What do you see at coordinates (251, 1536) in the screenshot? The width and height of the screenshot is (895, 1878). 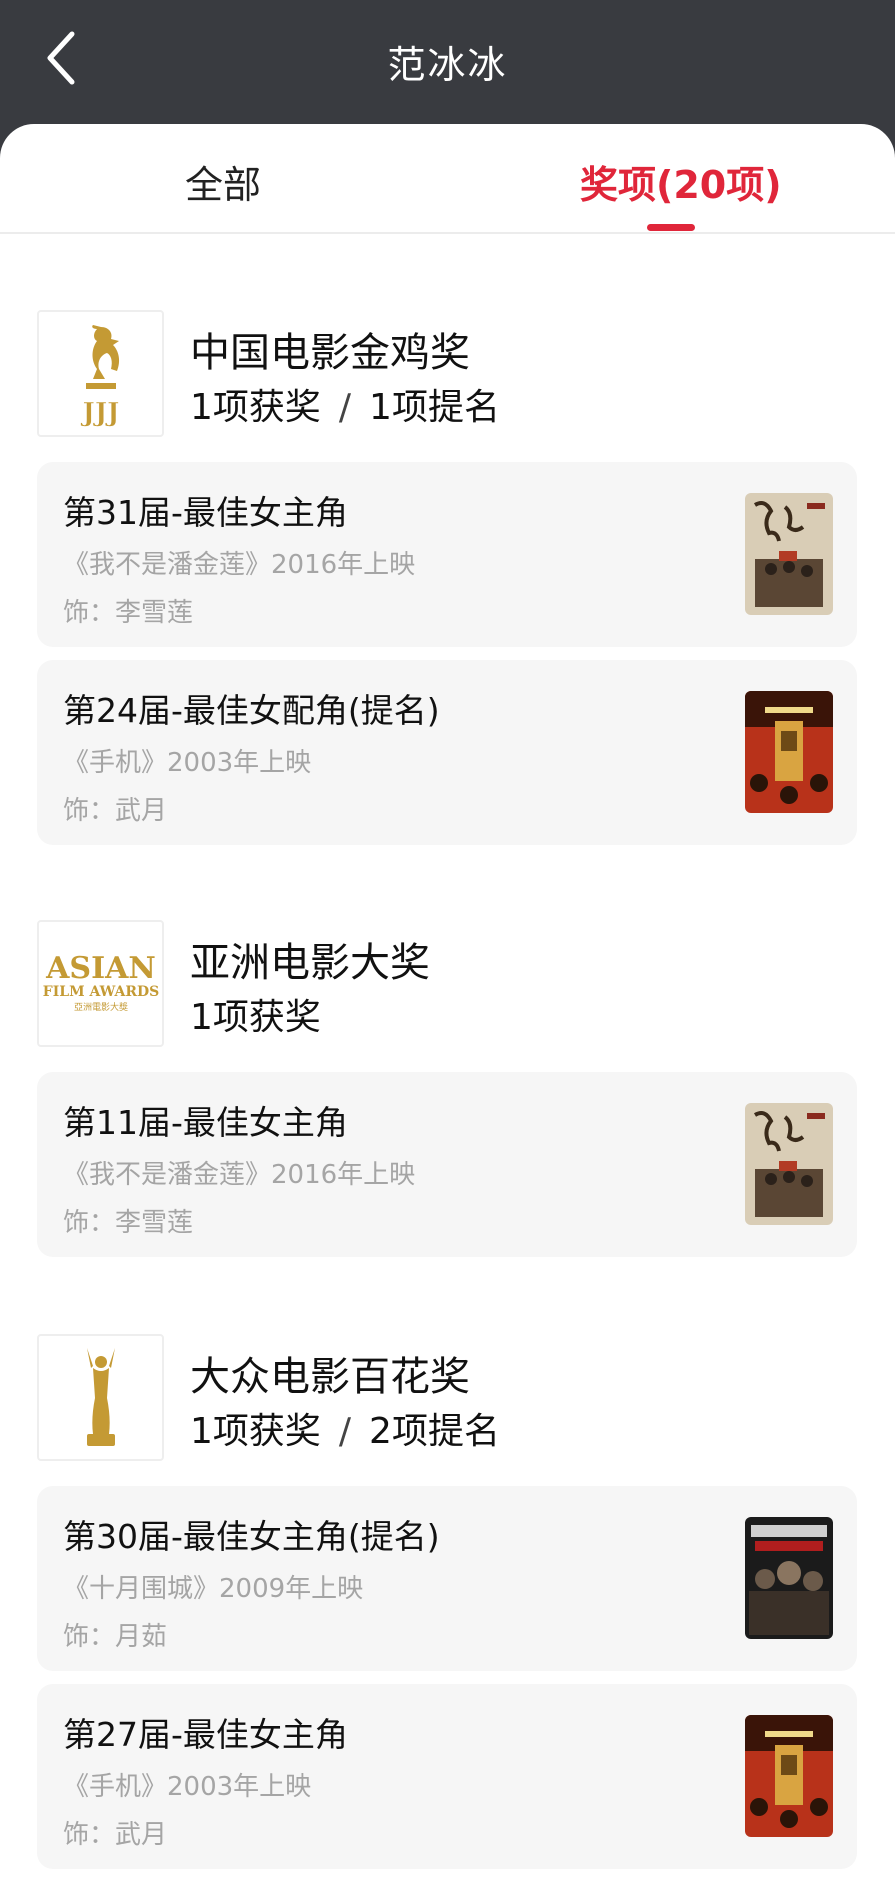 I see `award-title: 第30届-最佳女主角(提名)` at bounding box center [251, 1536].